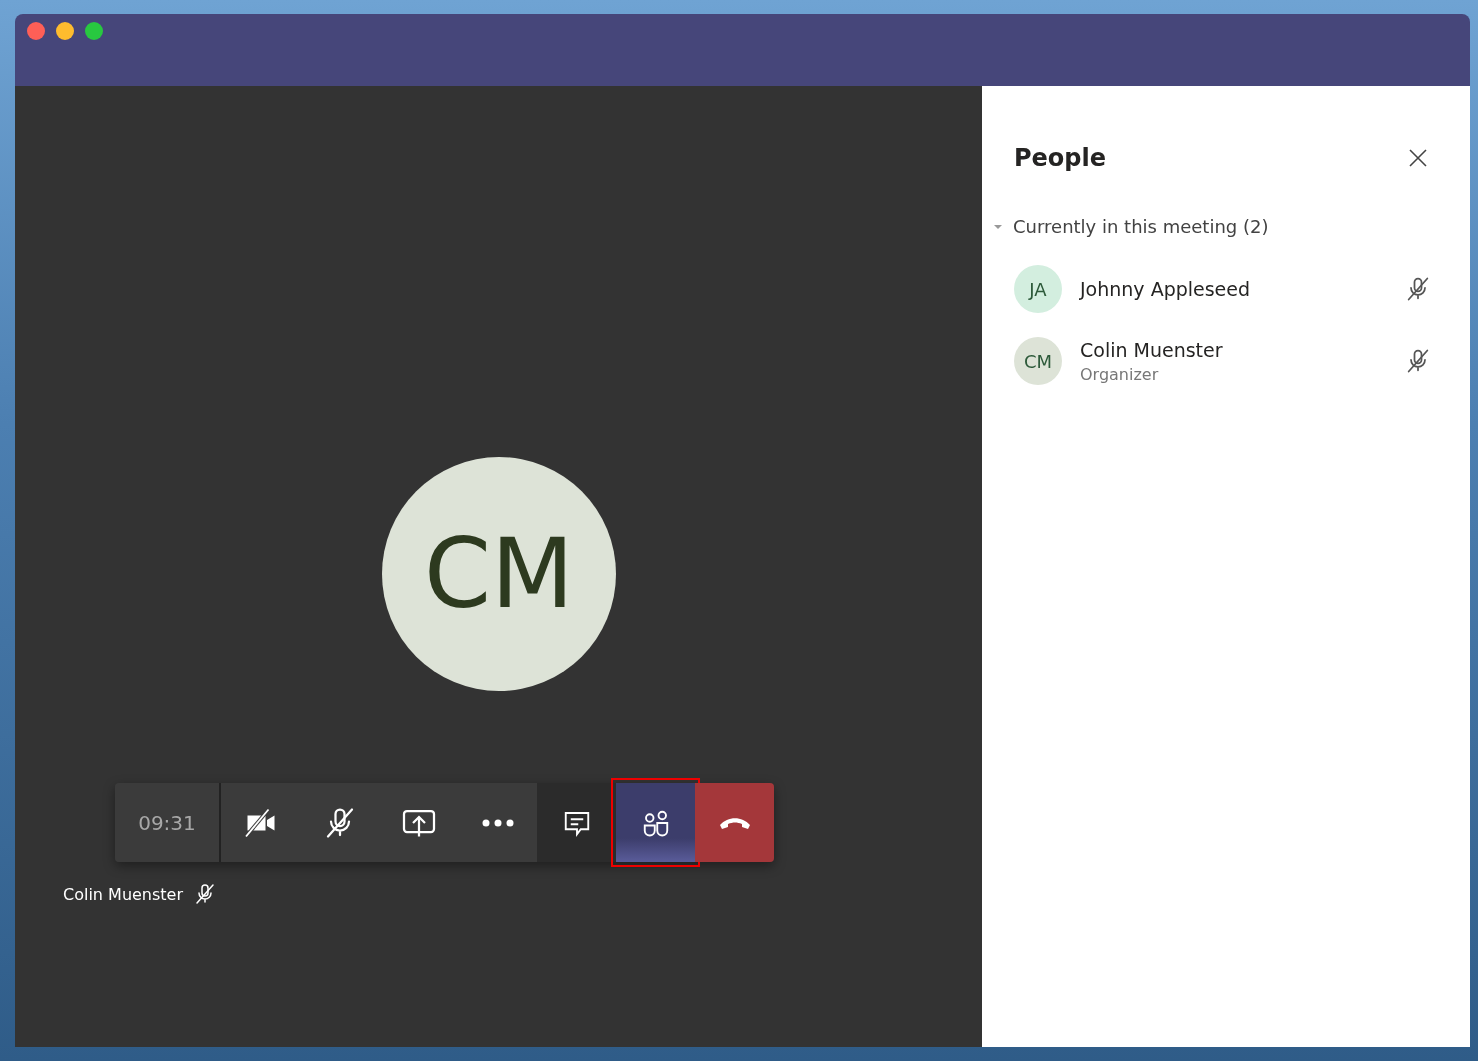 The width and height of the screenshot is (1478, 1061). What do you see at coordinates (36, 31) in the screenshot?
I see `close-window-button` at bounding box center [36, 31].